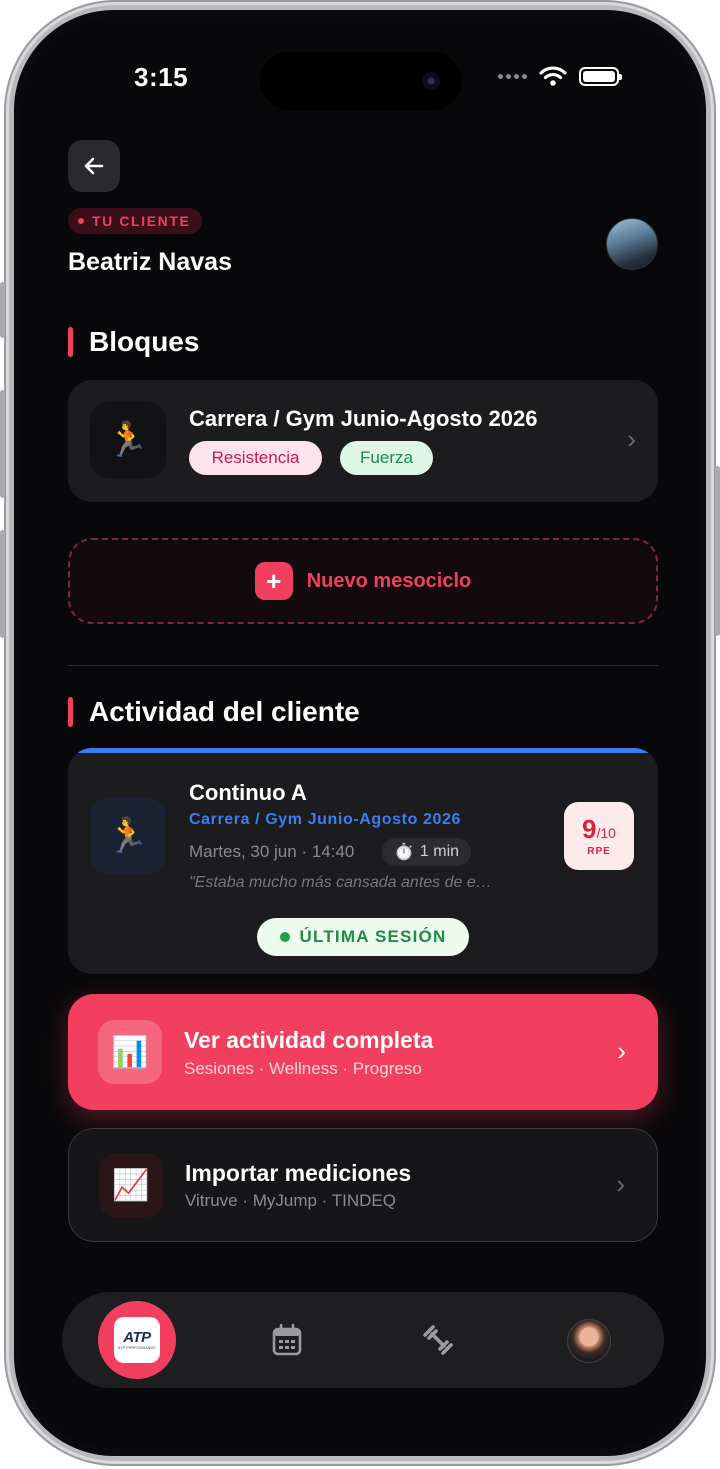  I want to click on battery-icon, so click(600, 76).